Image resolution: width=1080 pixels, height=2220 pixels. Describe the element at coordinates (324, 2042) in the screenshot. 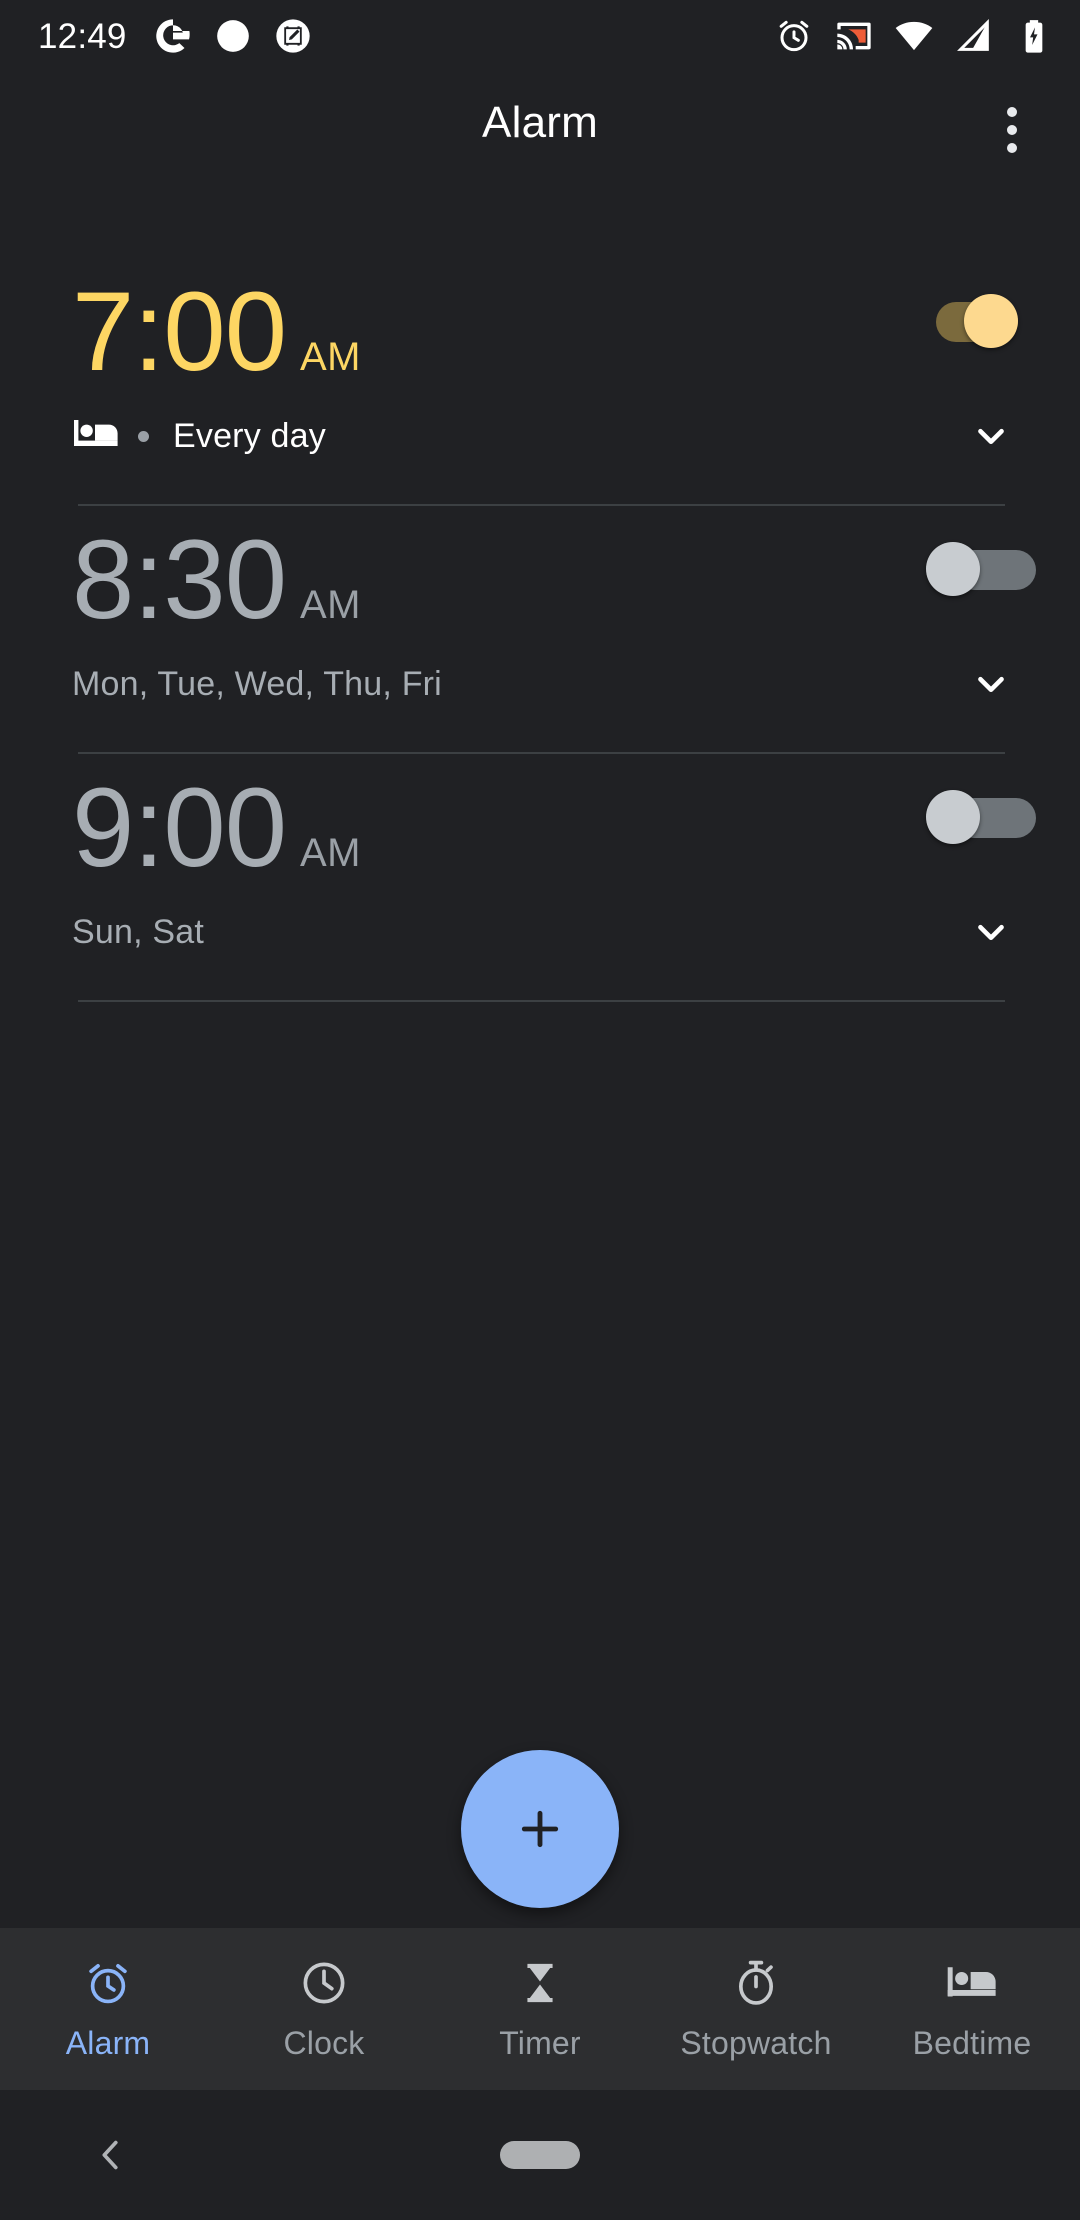

I see `nav-tab-label: Clock` at that location.